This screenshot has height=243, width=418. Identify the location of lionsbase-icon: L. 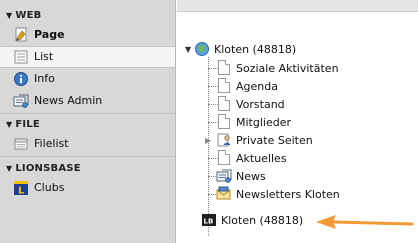
(21, 188).